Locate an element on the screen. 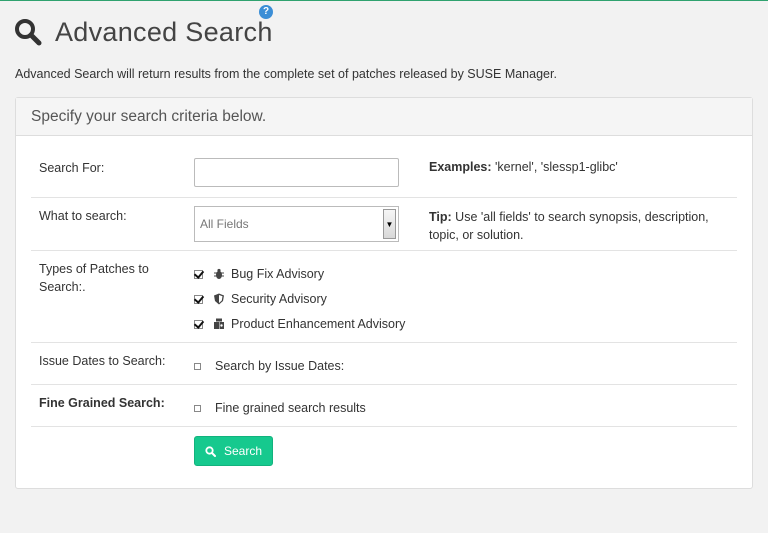  examples-label: Examples: is located at coordinates (460, 167).